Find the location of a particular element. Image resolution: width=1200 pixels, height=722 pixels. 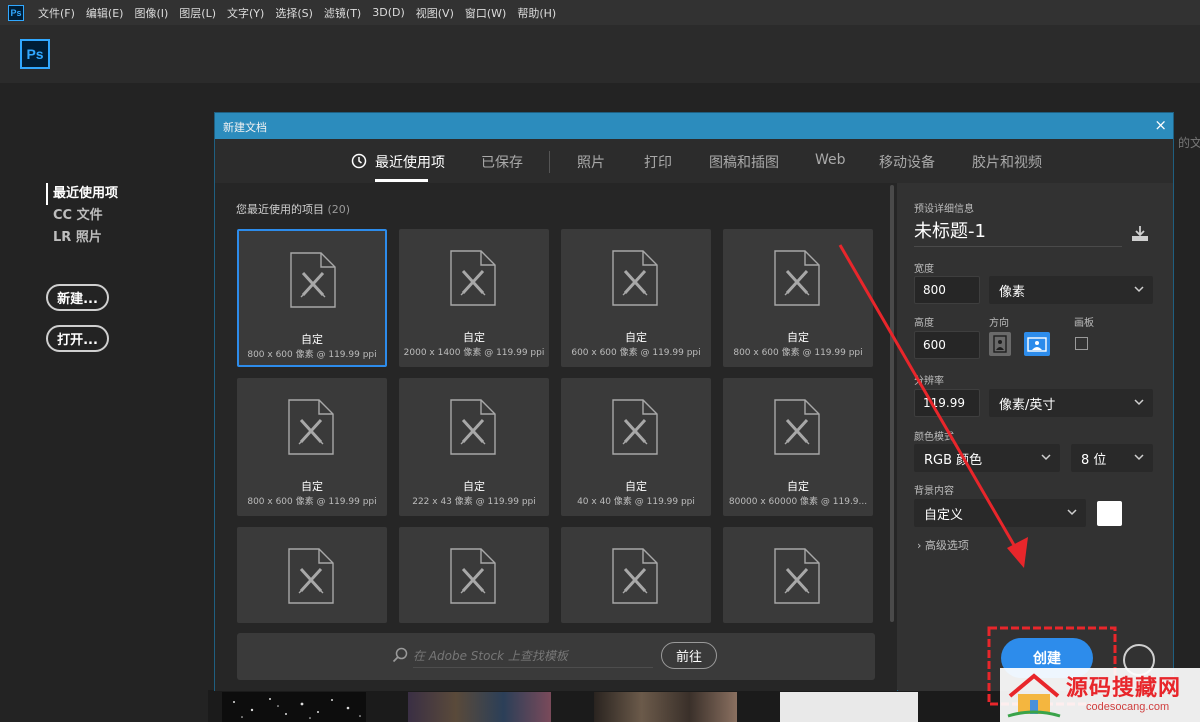

preset-card-size: 600 x 600 像素 @ 119.99 ppi is located at coordinates (636, 353).